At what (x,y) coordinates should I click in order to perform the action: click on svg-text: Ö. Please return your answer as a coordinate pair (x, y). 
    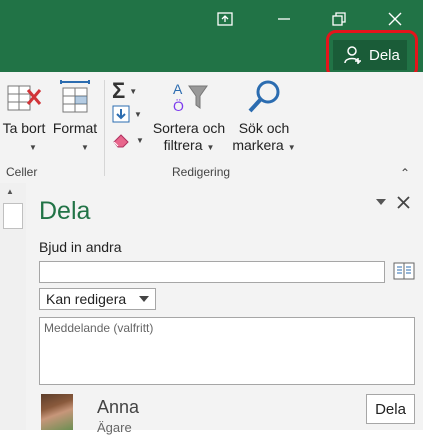
    Looking at the image, I should click on (178, 105).